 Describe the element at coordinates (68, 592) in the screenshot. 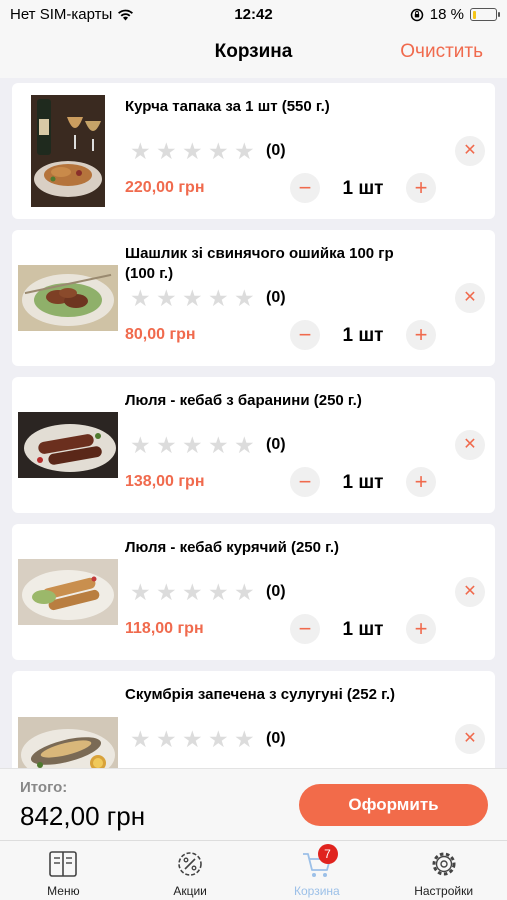

I see `product-image-chicken-kebab` at that location.